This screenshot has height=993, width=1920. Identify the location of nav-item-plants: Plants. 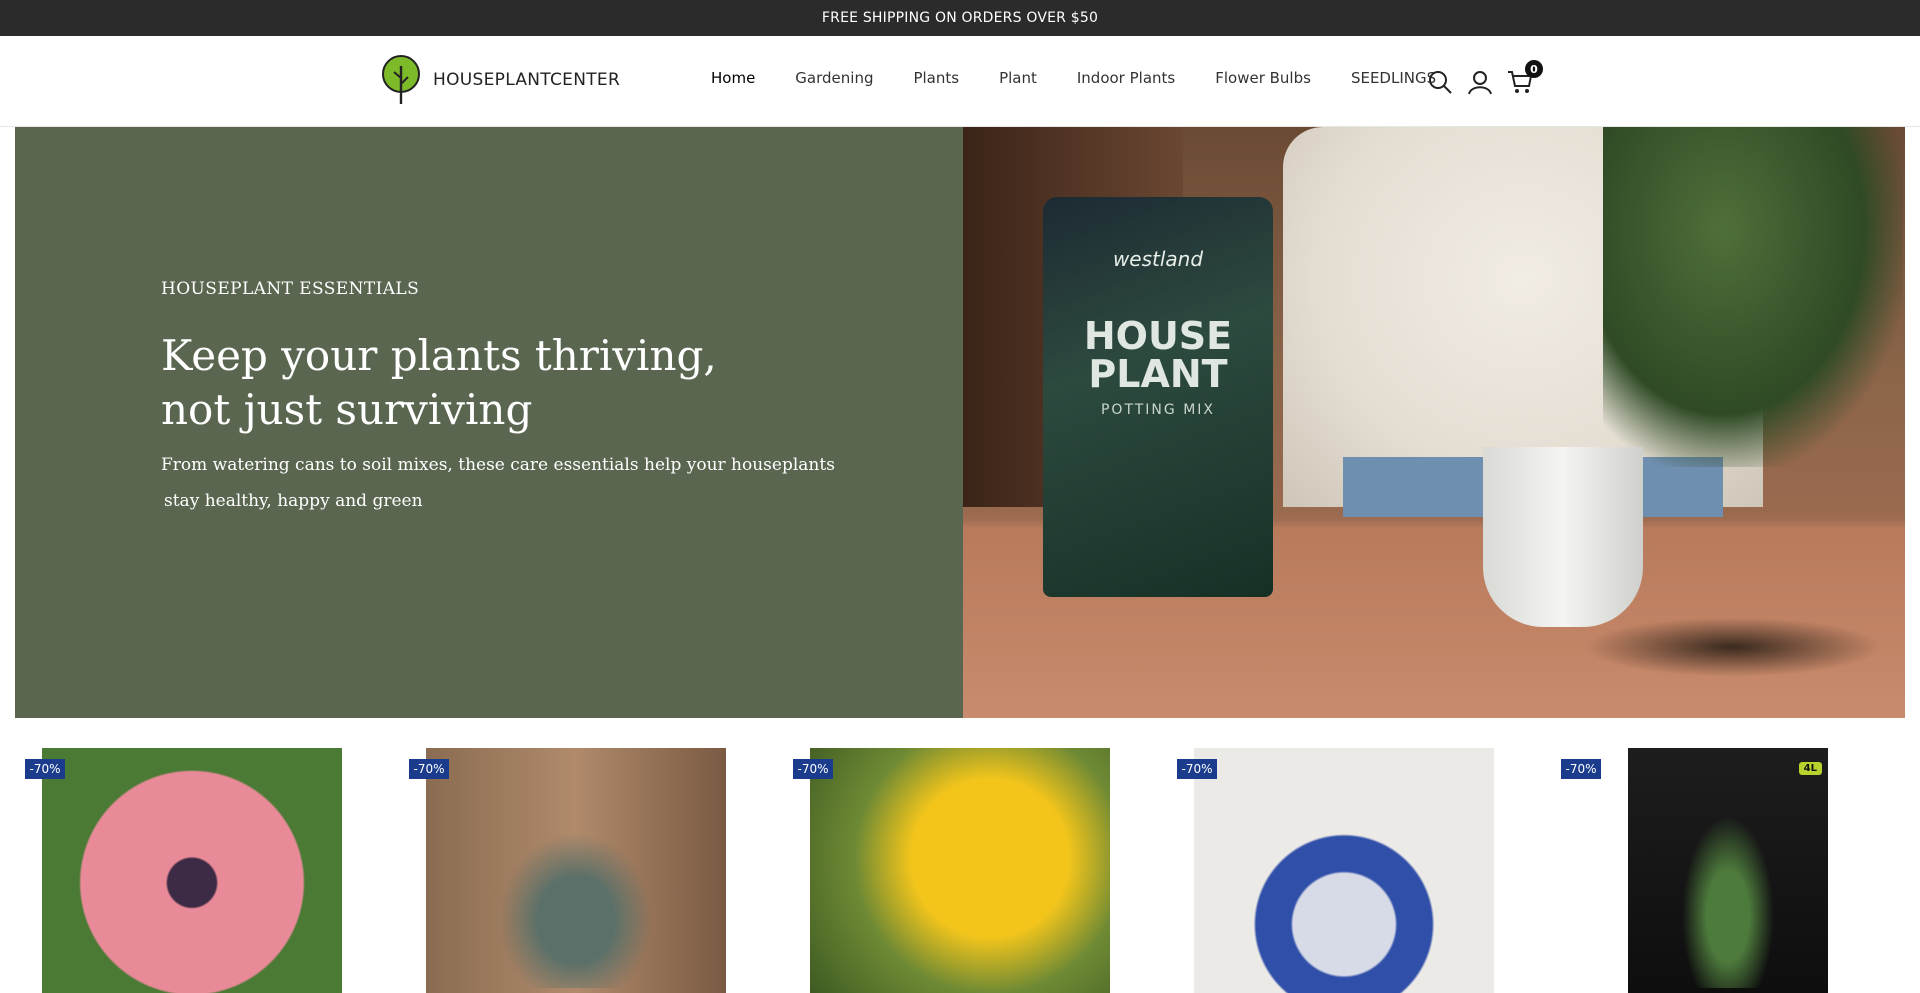
(936, 78).